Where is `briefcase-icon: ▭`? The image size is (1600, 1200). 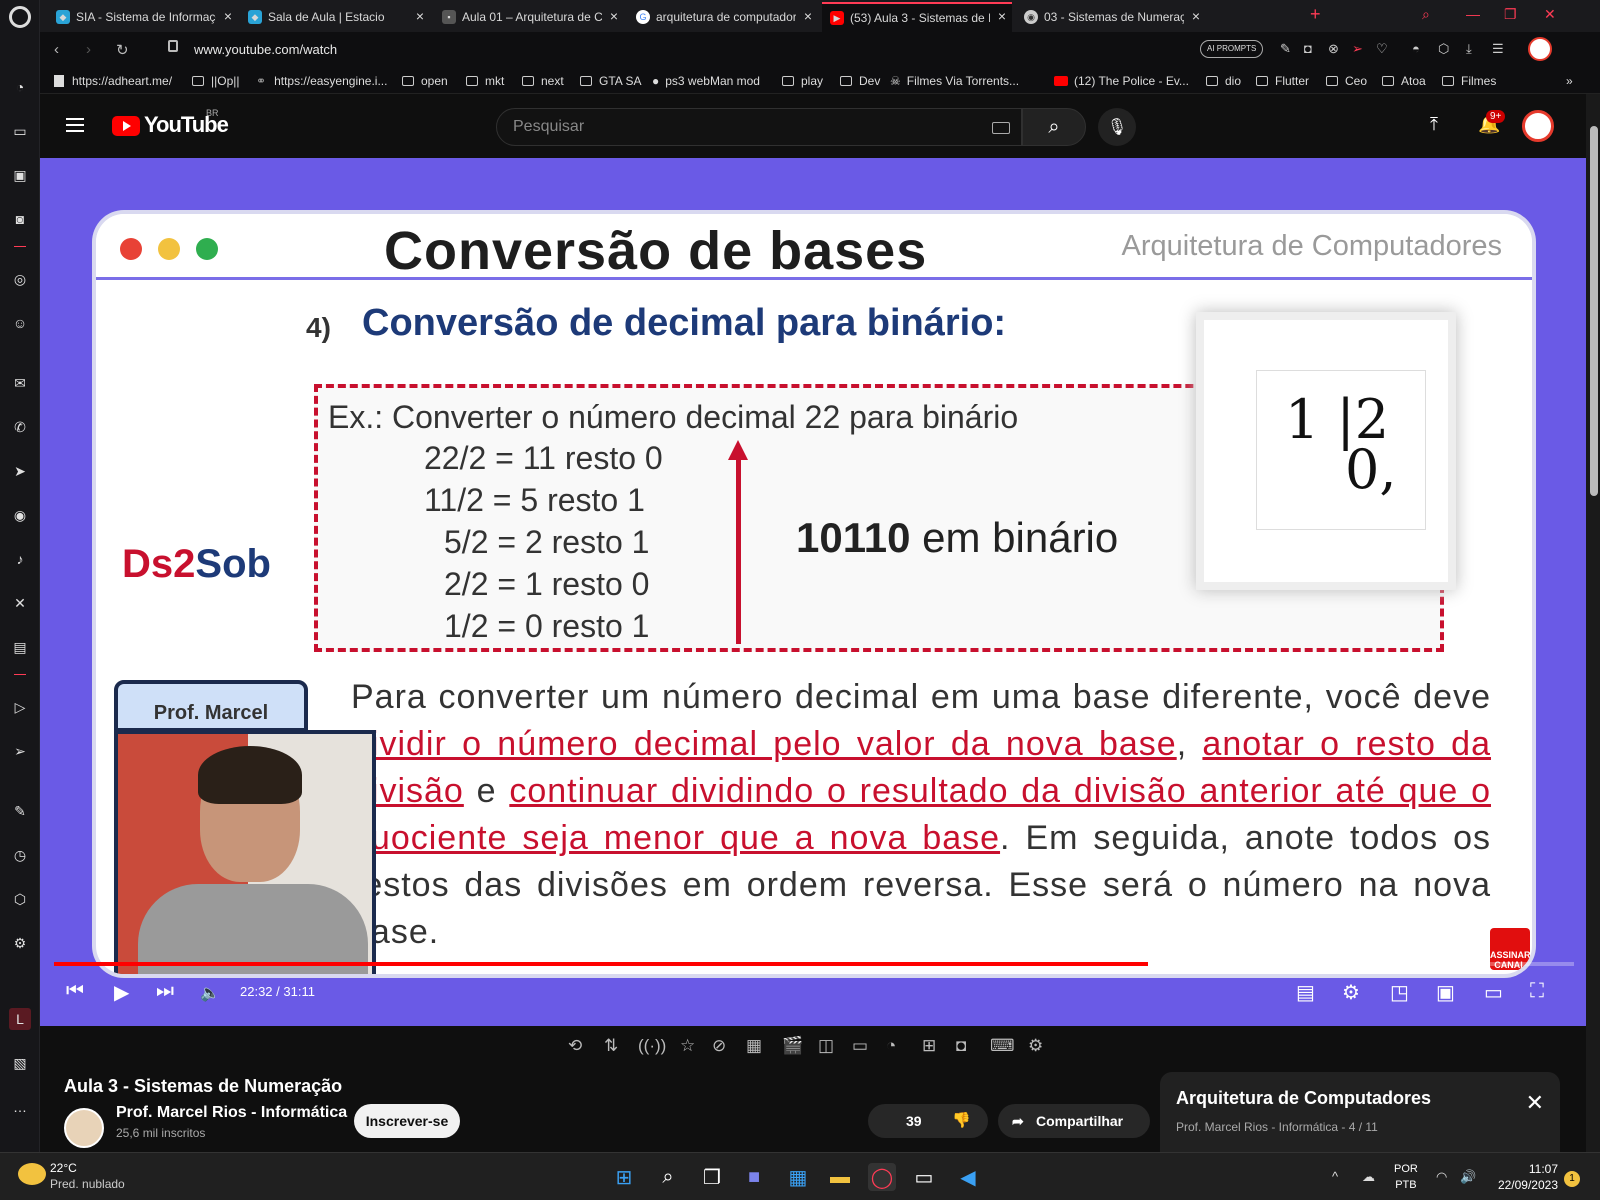
briefcase-icon: ▭ is located at coordinates (20, 131).